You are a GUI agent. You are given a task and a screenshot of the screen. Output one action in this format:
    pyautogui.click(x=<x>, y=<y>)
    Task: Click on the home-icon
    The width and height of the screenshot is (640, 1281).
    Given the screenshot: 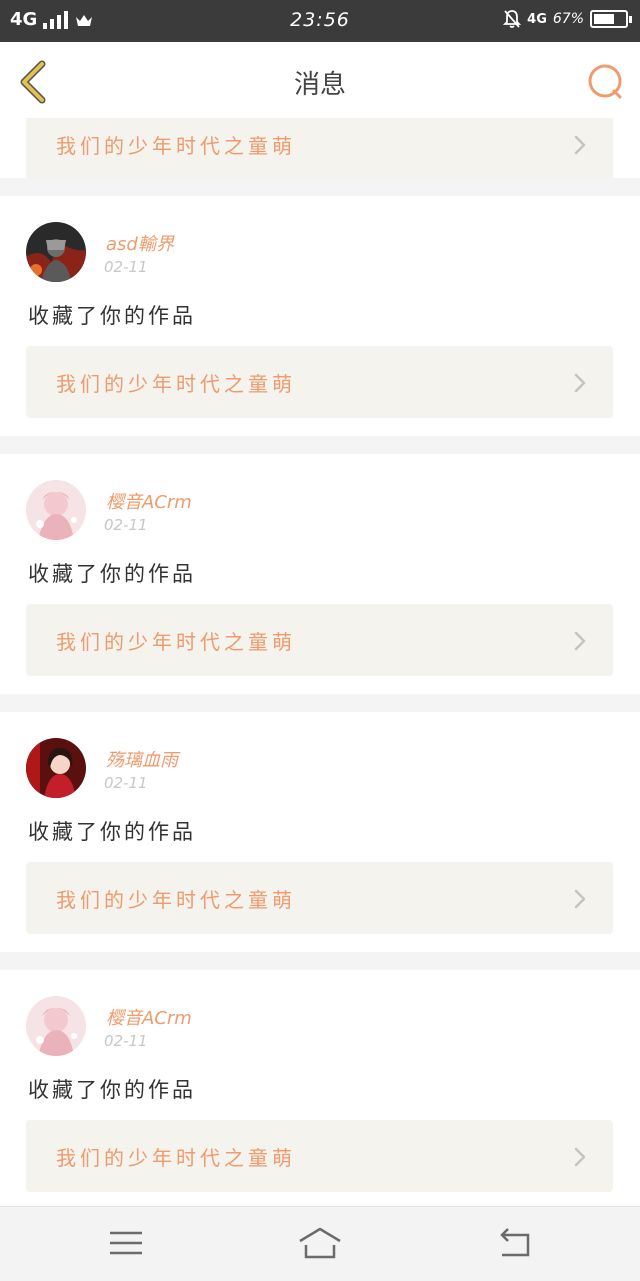 What is the action you would take?
    pyautogui.click(x=320, y=1243)
    